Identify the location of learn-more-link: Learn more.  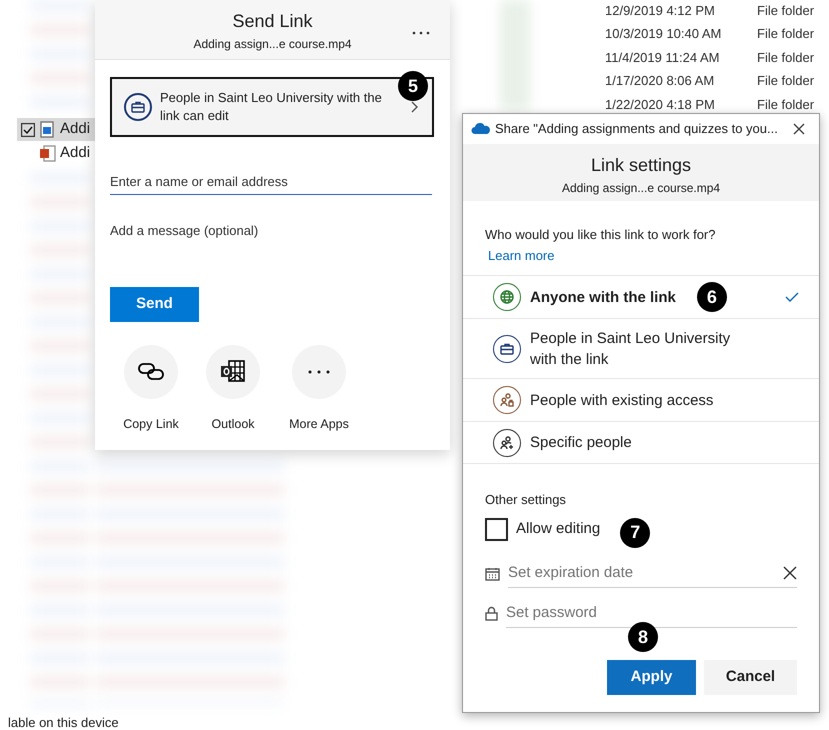
(521, 255).